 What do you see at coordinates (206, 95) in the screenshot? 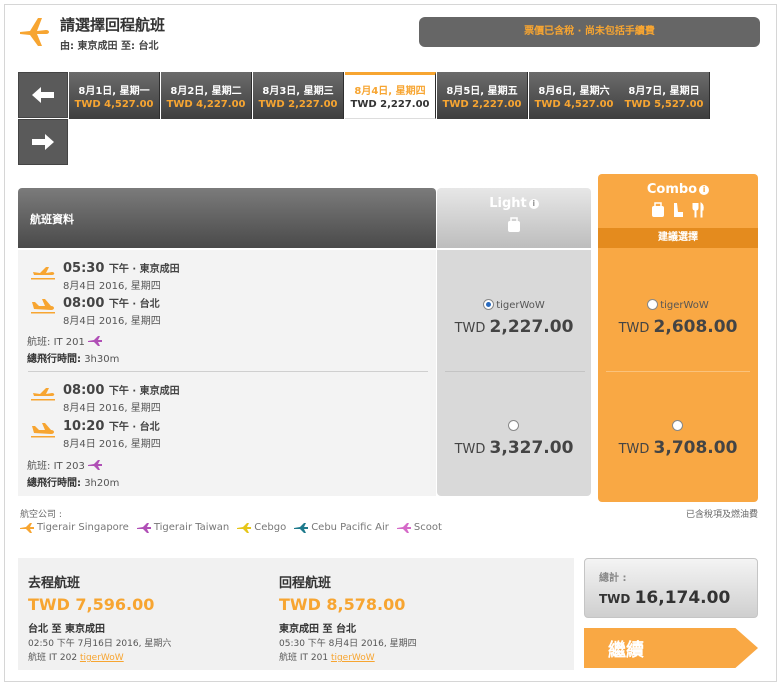
I see `date-tab: 8月2日, 星期二 TWD 4,227.00` at bounding box center [206, 95].